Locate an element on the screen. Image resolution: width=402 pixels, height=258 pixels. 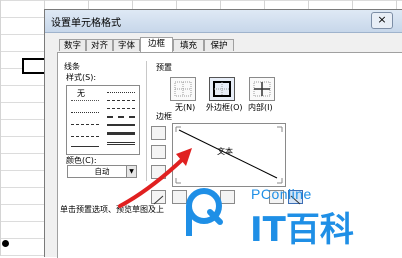
watermark-logo-icon is located at coordinates (205, 215).